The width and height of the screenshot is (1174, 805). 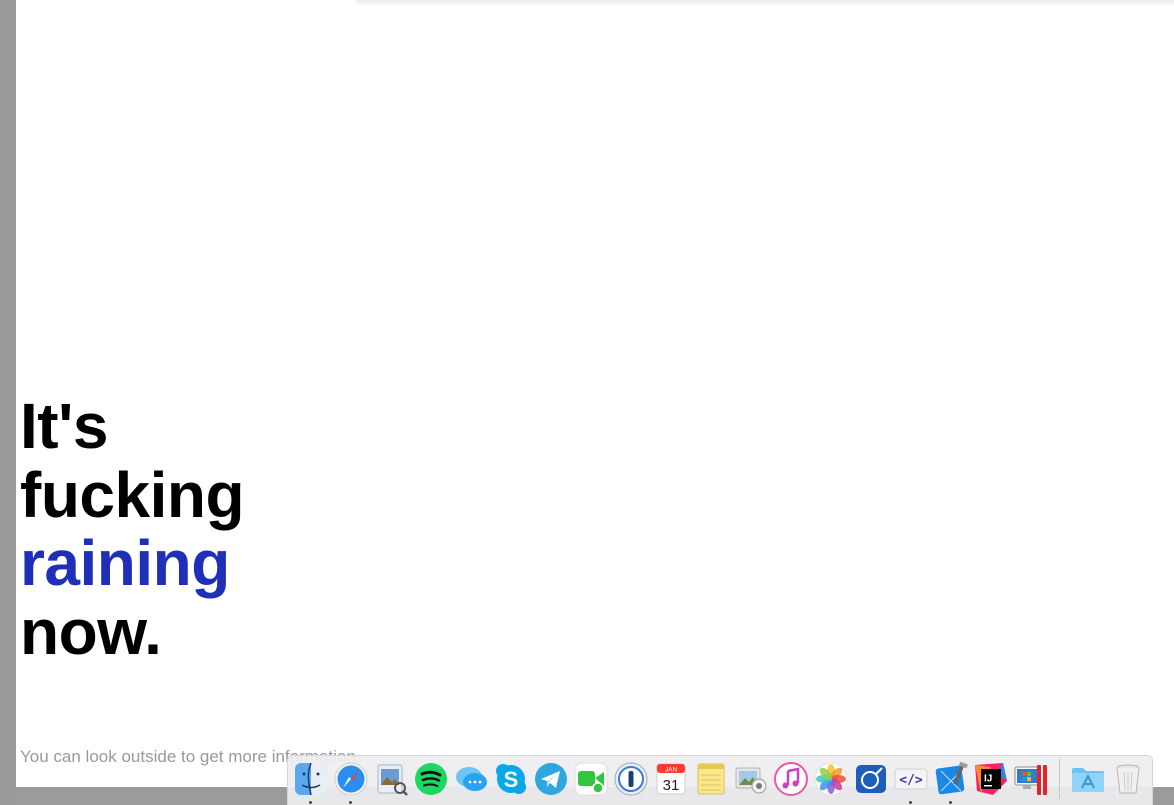 I want to click on parallels-icon, so click(x=1031, y=779).